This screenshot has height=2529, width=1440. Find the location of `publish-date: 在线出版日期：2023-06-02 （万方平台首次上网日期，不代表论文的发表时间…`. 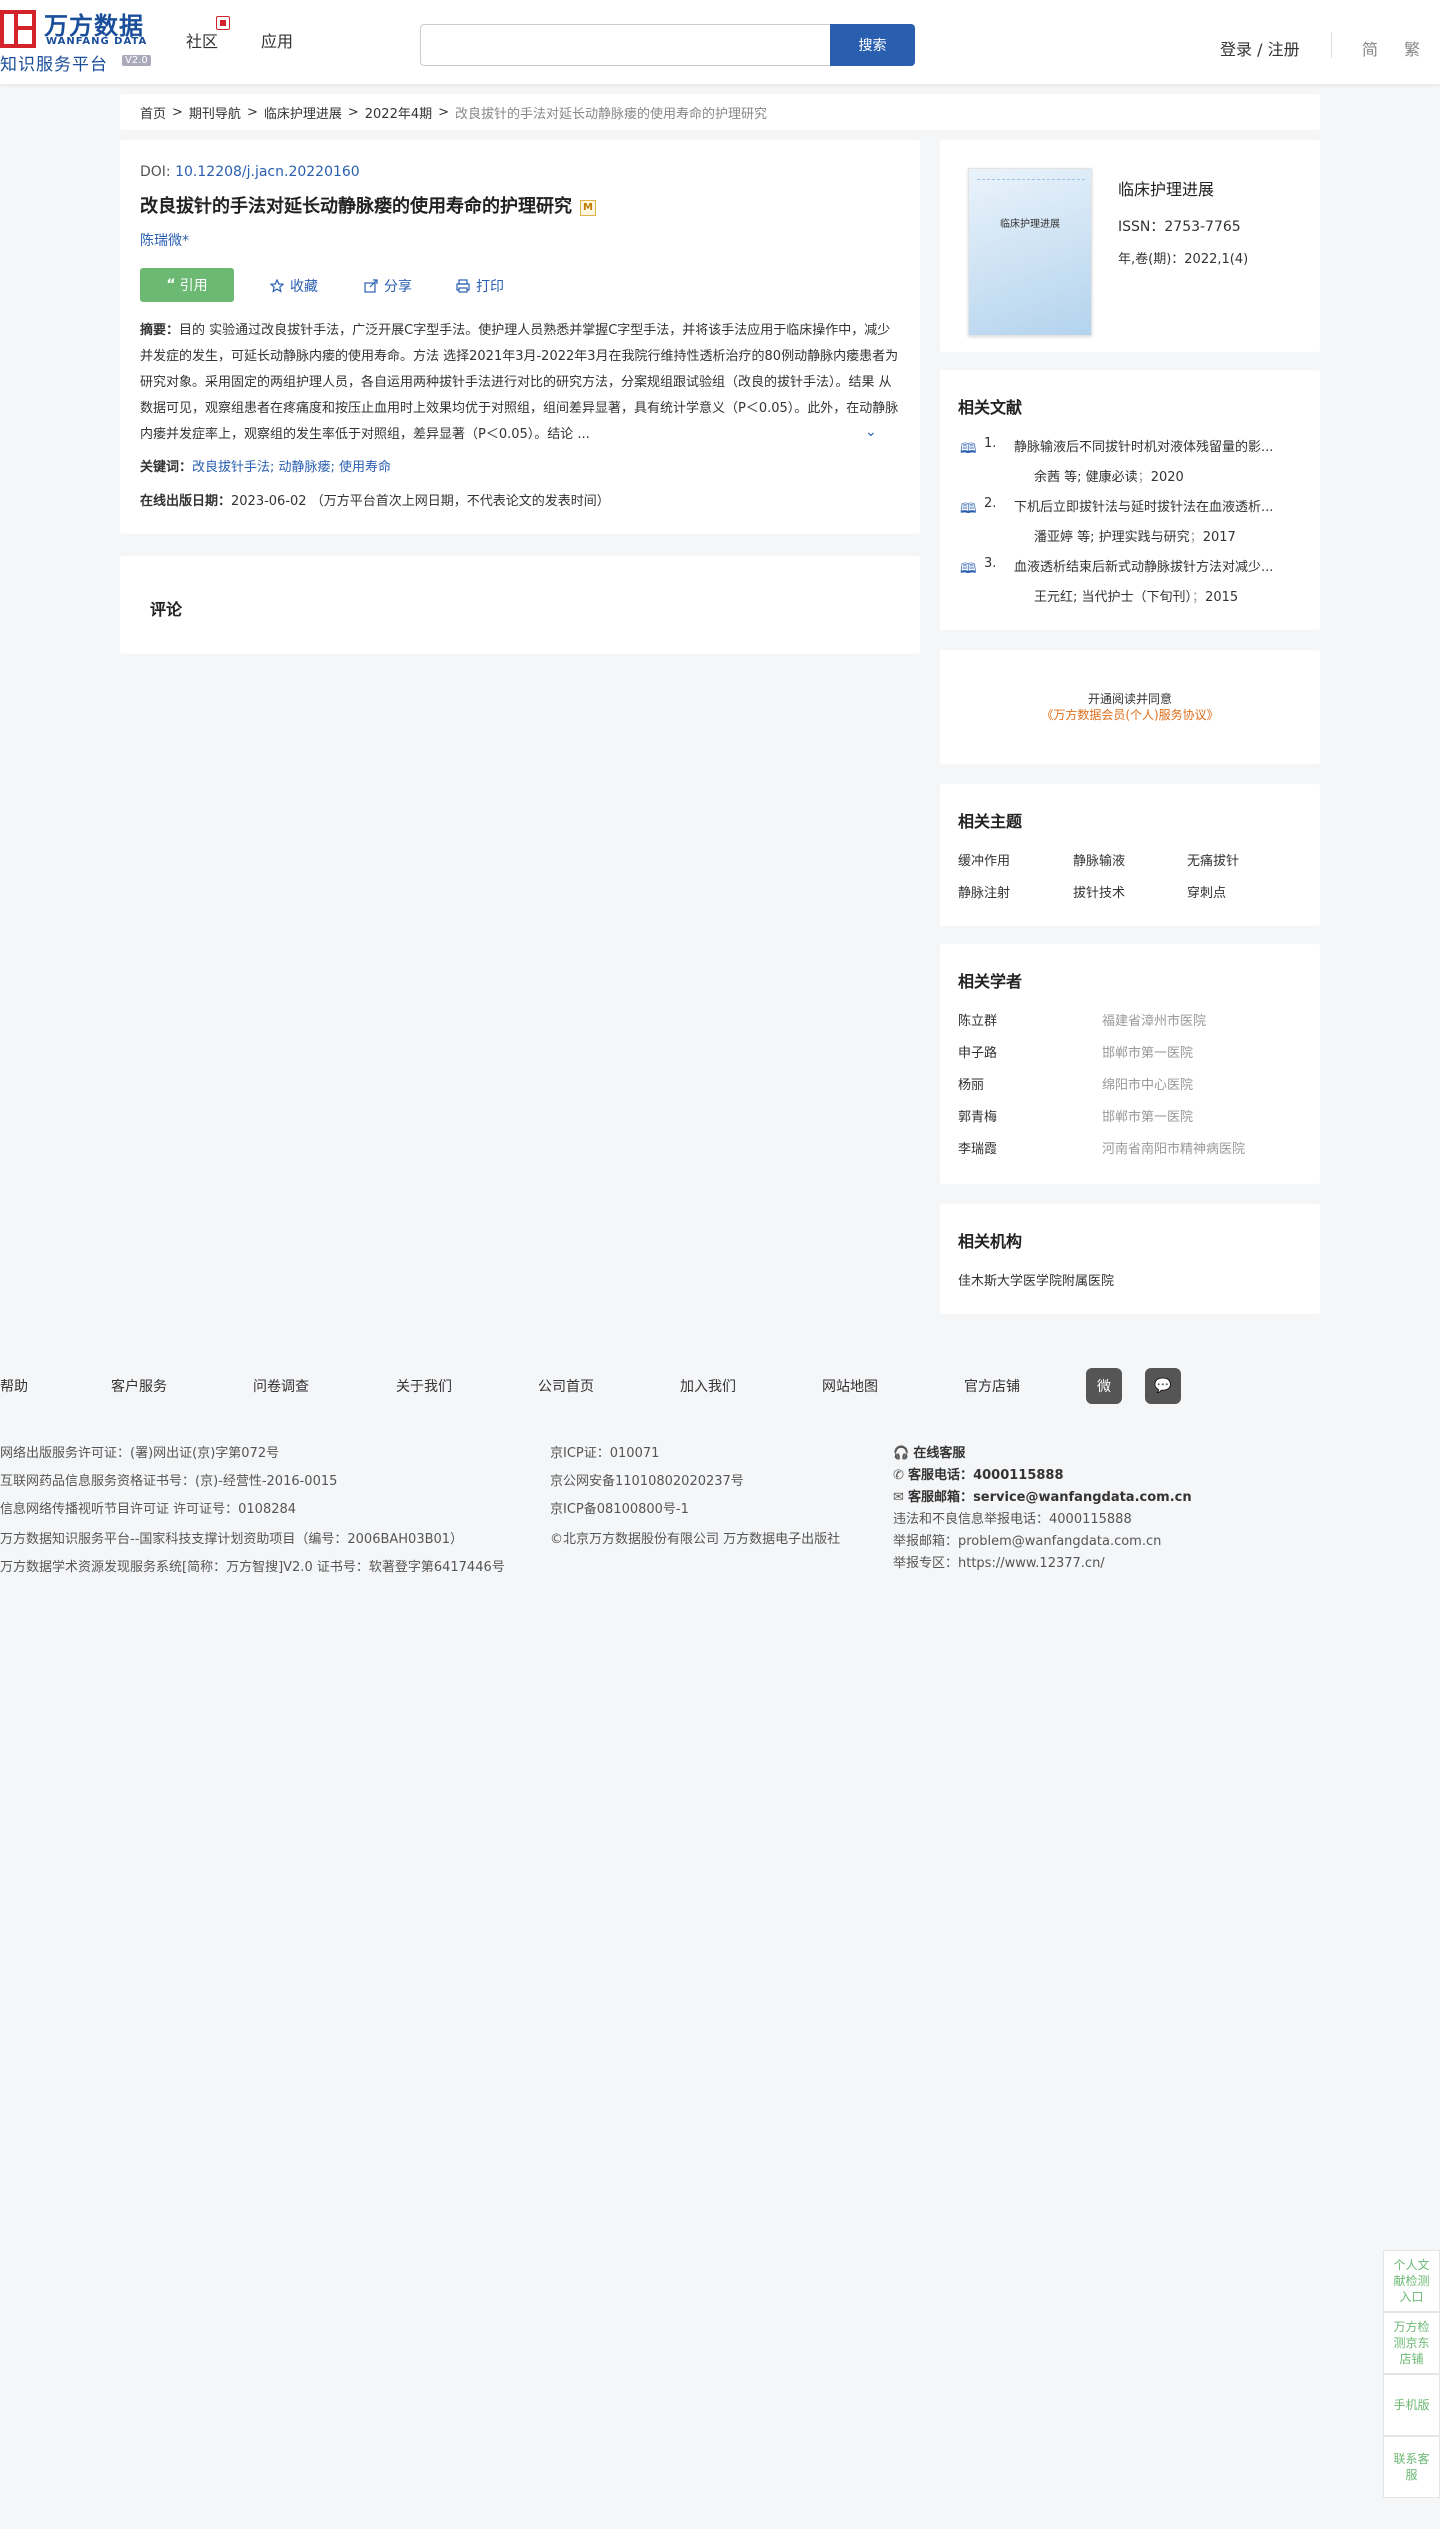

publish-date: 在线出版日期：2023-06-02 （万方平台首次上网日期，不代表论文的发表时间… is located at coordinates (375, 501).